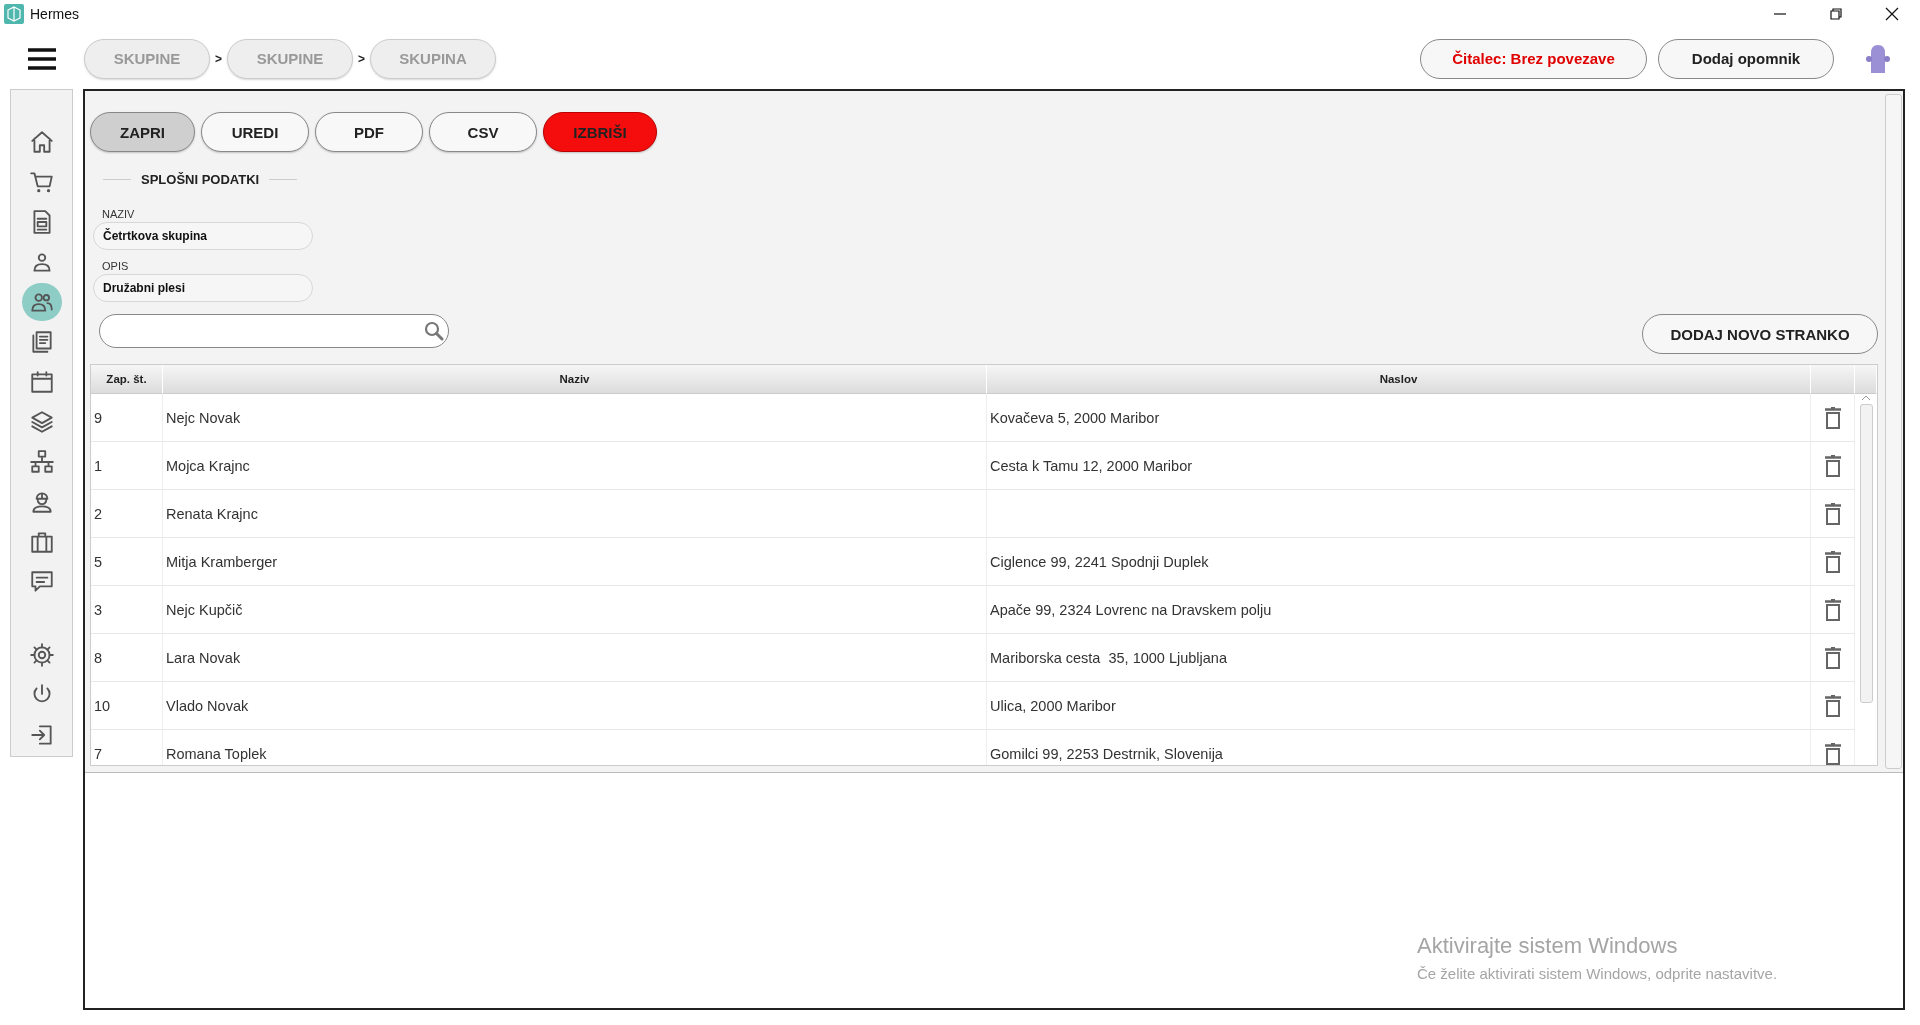 This screenshot has height=1025, width=1920. What do you see at coordinates (1893, 431) in the screenshot?
I see `scrollbar` at bounding box center [1893, 431].